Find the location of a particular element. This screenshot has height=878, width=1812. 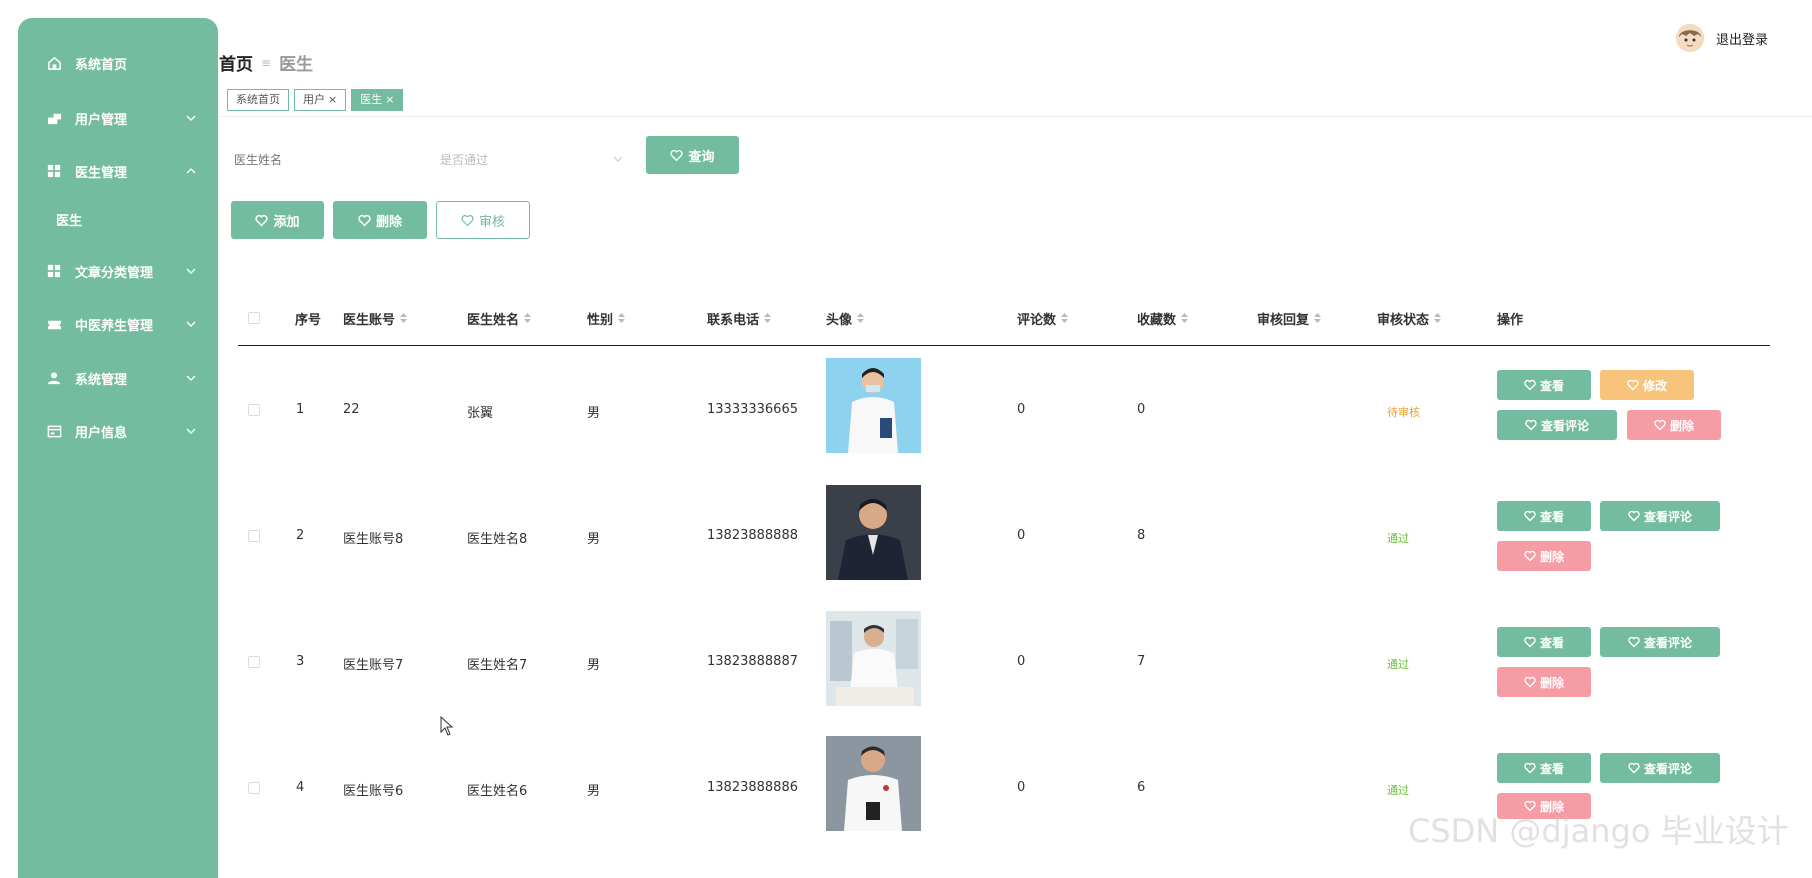

home-icon is located at coordinates (54, 63).